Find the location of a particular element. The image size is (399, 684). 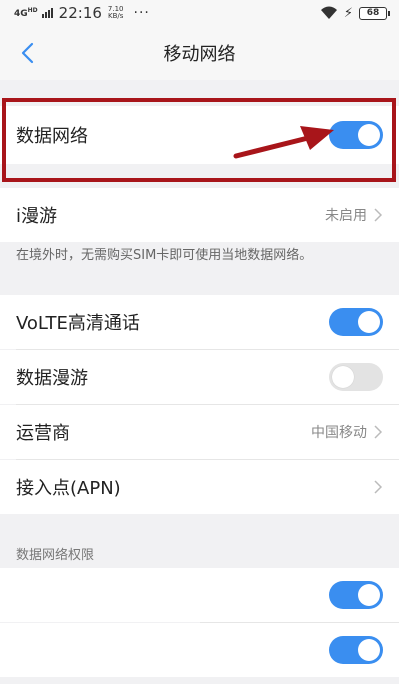

chevron-left-icon is located at coordinates (27, 53).